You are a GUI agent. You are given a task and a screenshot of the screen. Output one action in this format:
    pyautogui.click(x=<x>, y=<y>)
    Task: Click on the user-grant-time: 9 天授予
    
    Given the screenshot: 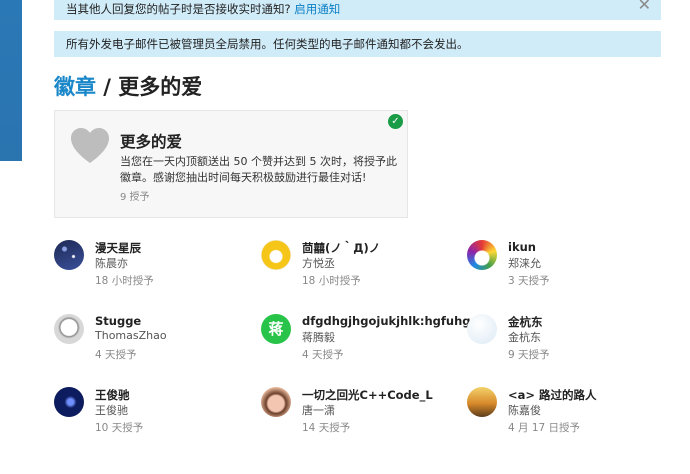 What is the action you would take?
    pyautogui.click(x=529, y=355)
    